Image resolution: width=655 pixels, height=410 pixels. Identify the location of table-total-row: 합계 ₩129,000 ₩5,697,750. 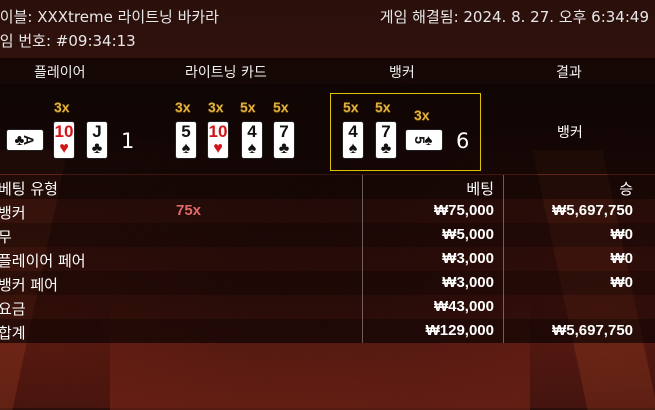
(327, 331).